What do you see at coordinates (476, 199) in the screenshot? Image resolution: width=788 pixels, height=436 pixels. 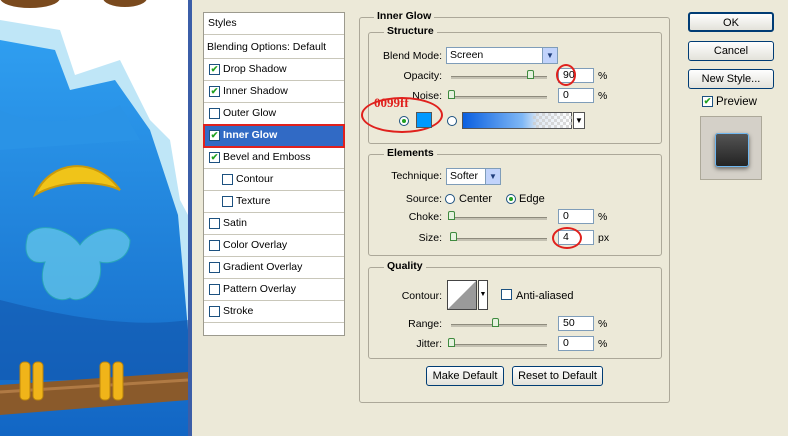 I see `source-center-label: Center` at bounding box center [476, 199].